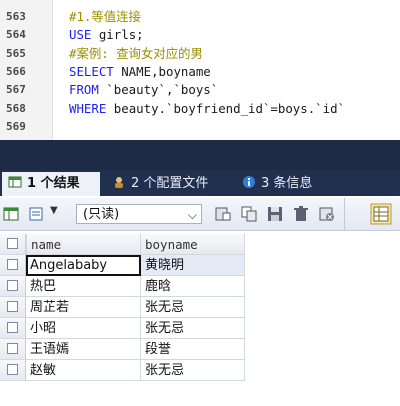 Image resolution: width=400 pixels, height=406 pixels. Describe the element at coordinates (226, 108) in the screenshot. I see `sql-text: beauty.`boyfriend_id`=boys.`id`` at that location.